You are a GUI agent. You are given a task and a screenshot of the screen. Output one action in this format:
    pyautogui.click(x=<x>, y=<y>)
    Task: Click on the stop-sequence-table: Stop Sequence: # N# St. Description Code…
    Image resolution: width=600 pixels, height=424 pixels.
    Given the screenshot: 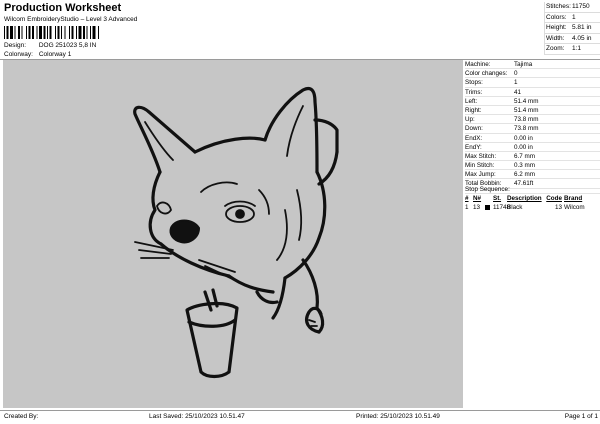 What is the action you would take?
    pyautogui.click(x=532, y=198)
    